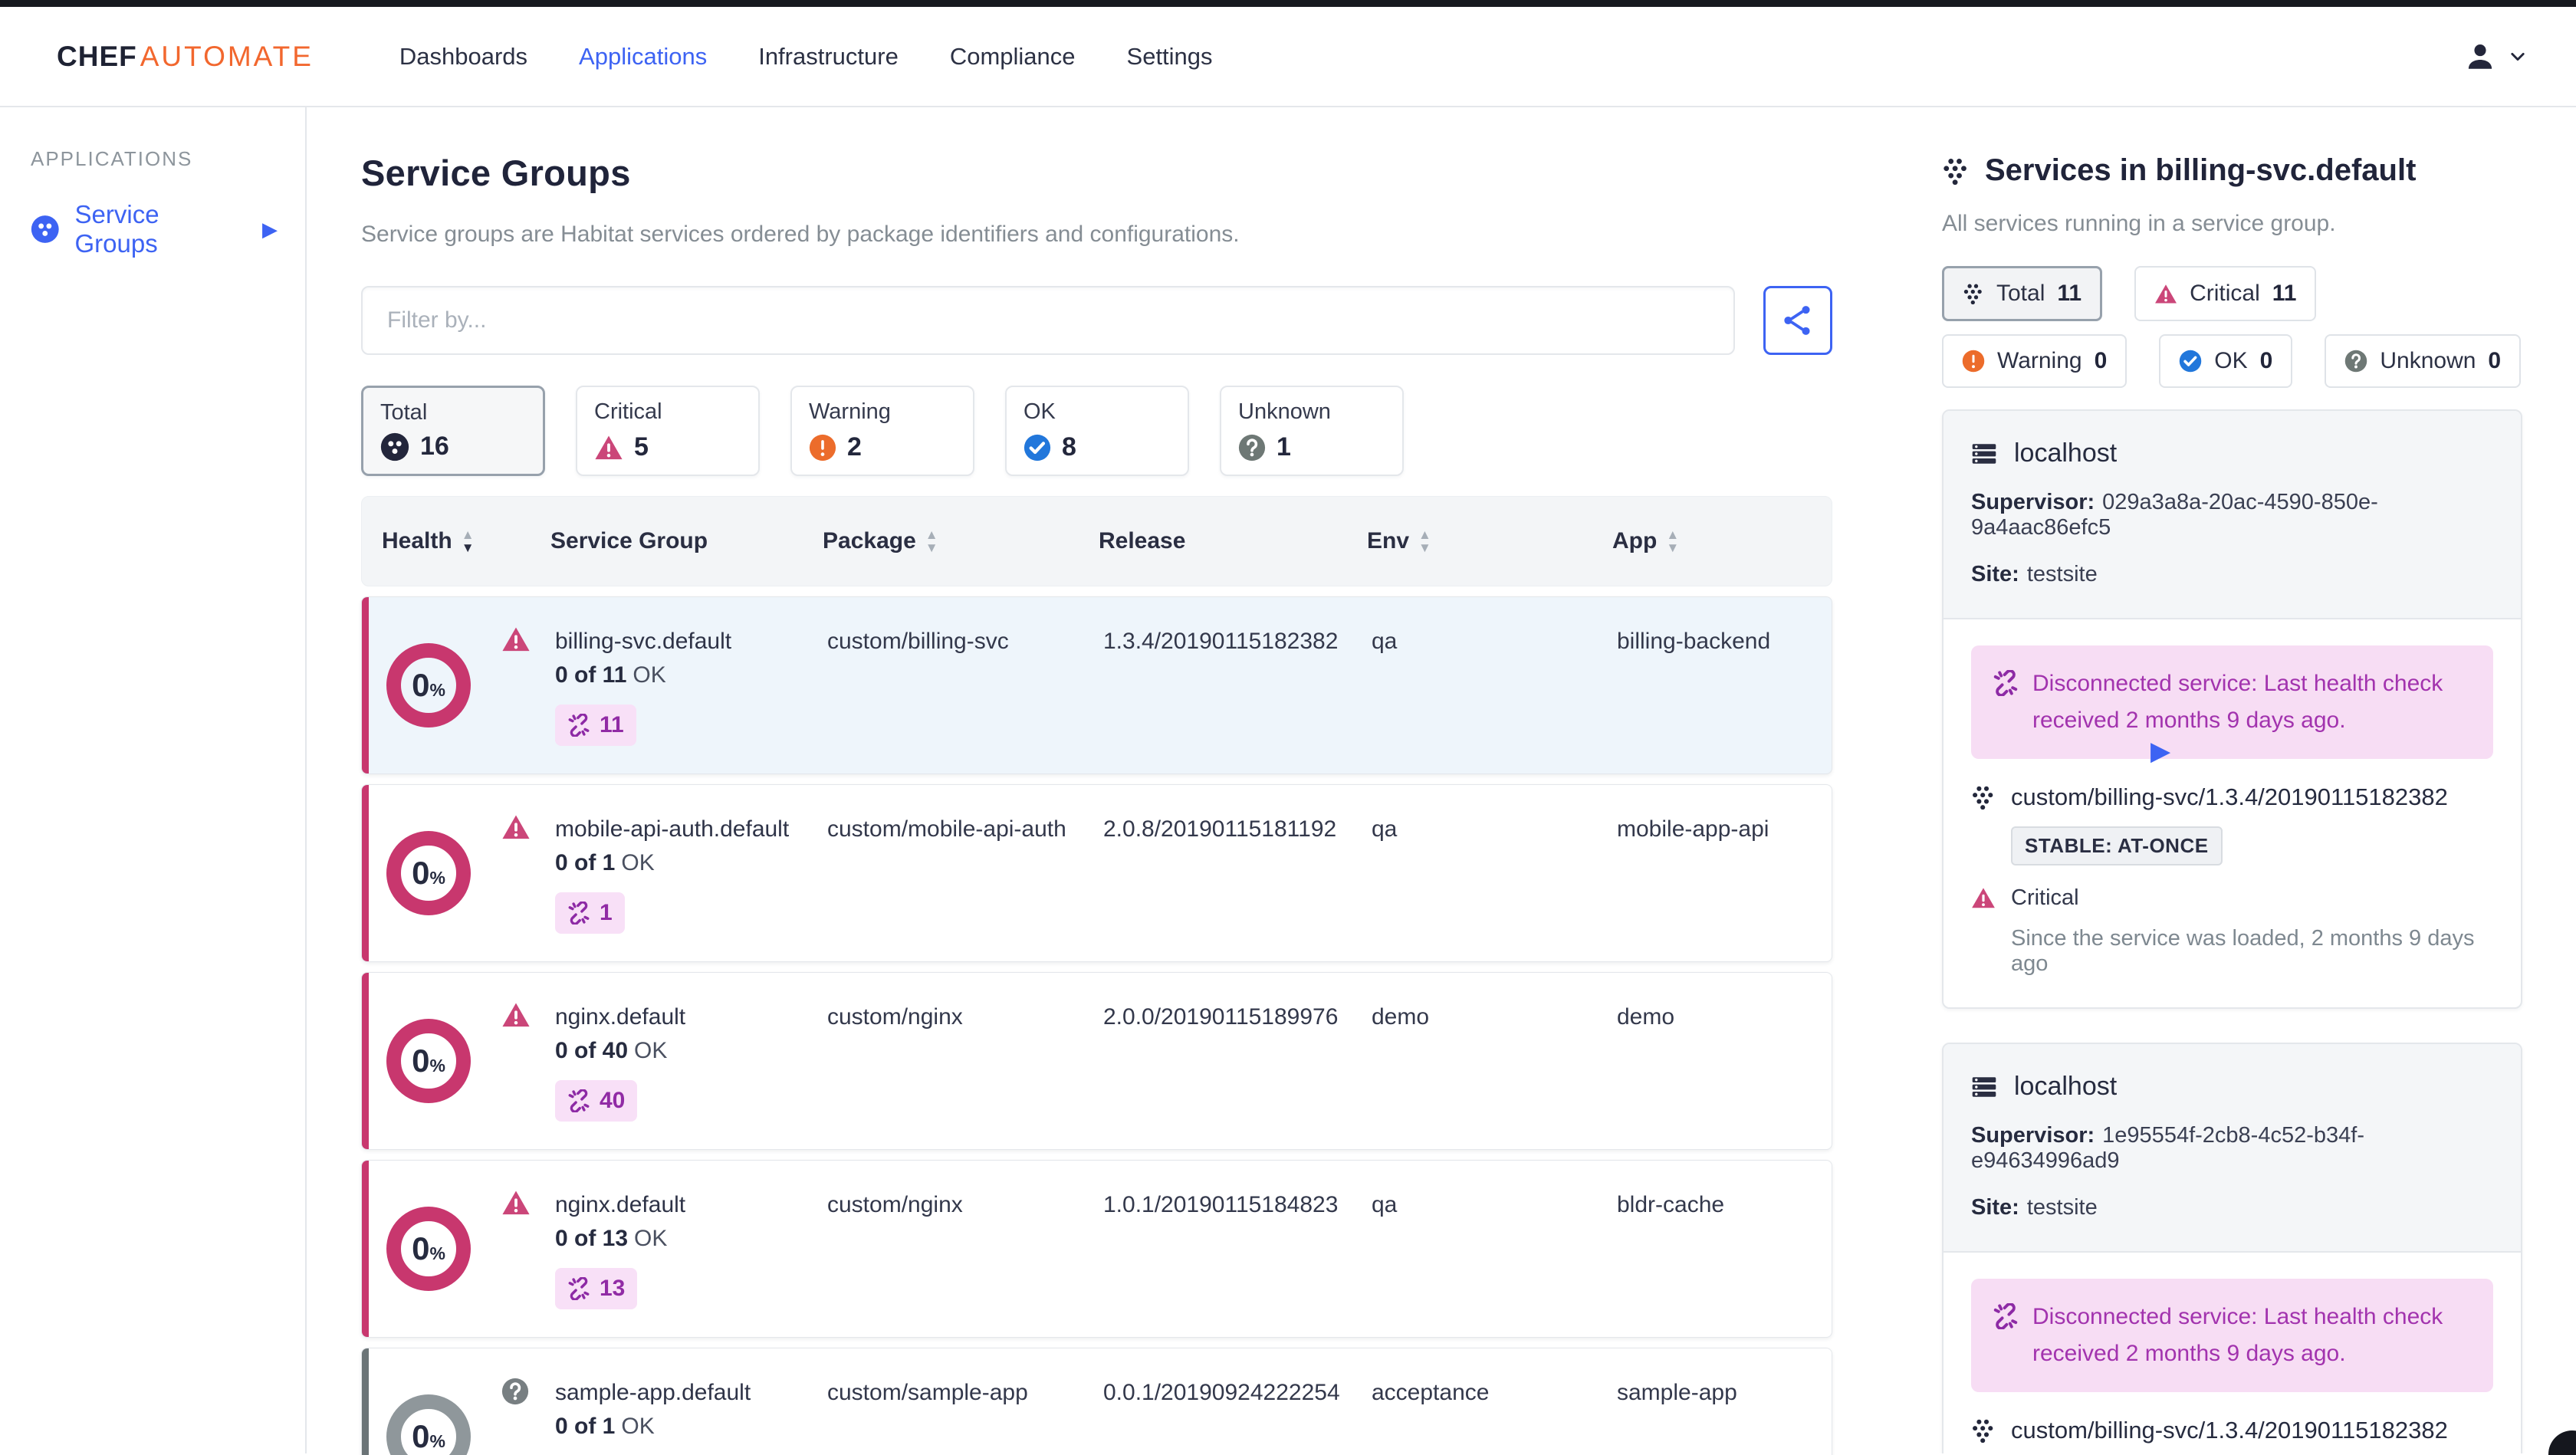  I want to click on chip-count: 0, so click(2266, 360).